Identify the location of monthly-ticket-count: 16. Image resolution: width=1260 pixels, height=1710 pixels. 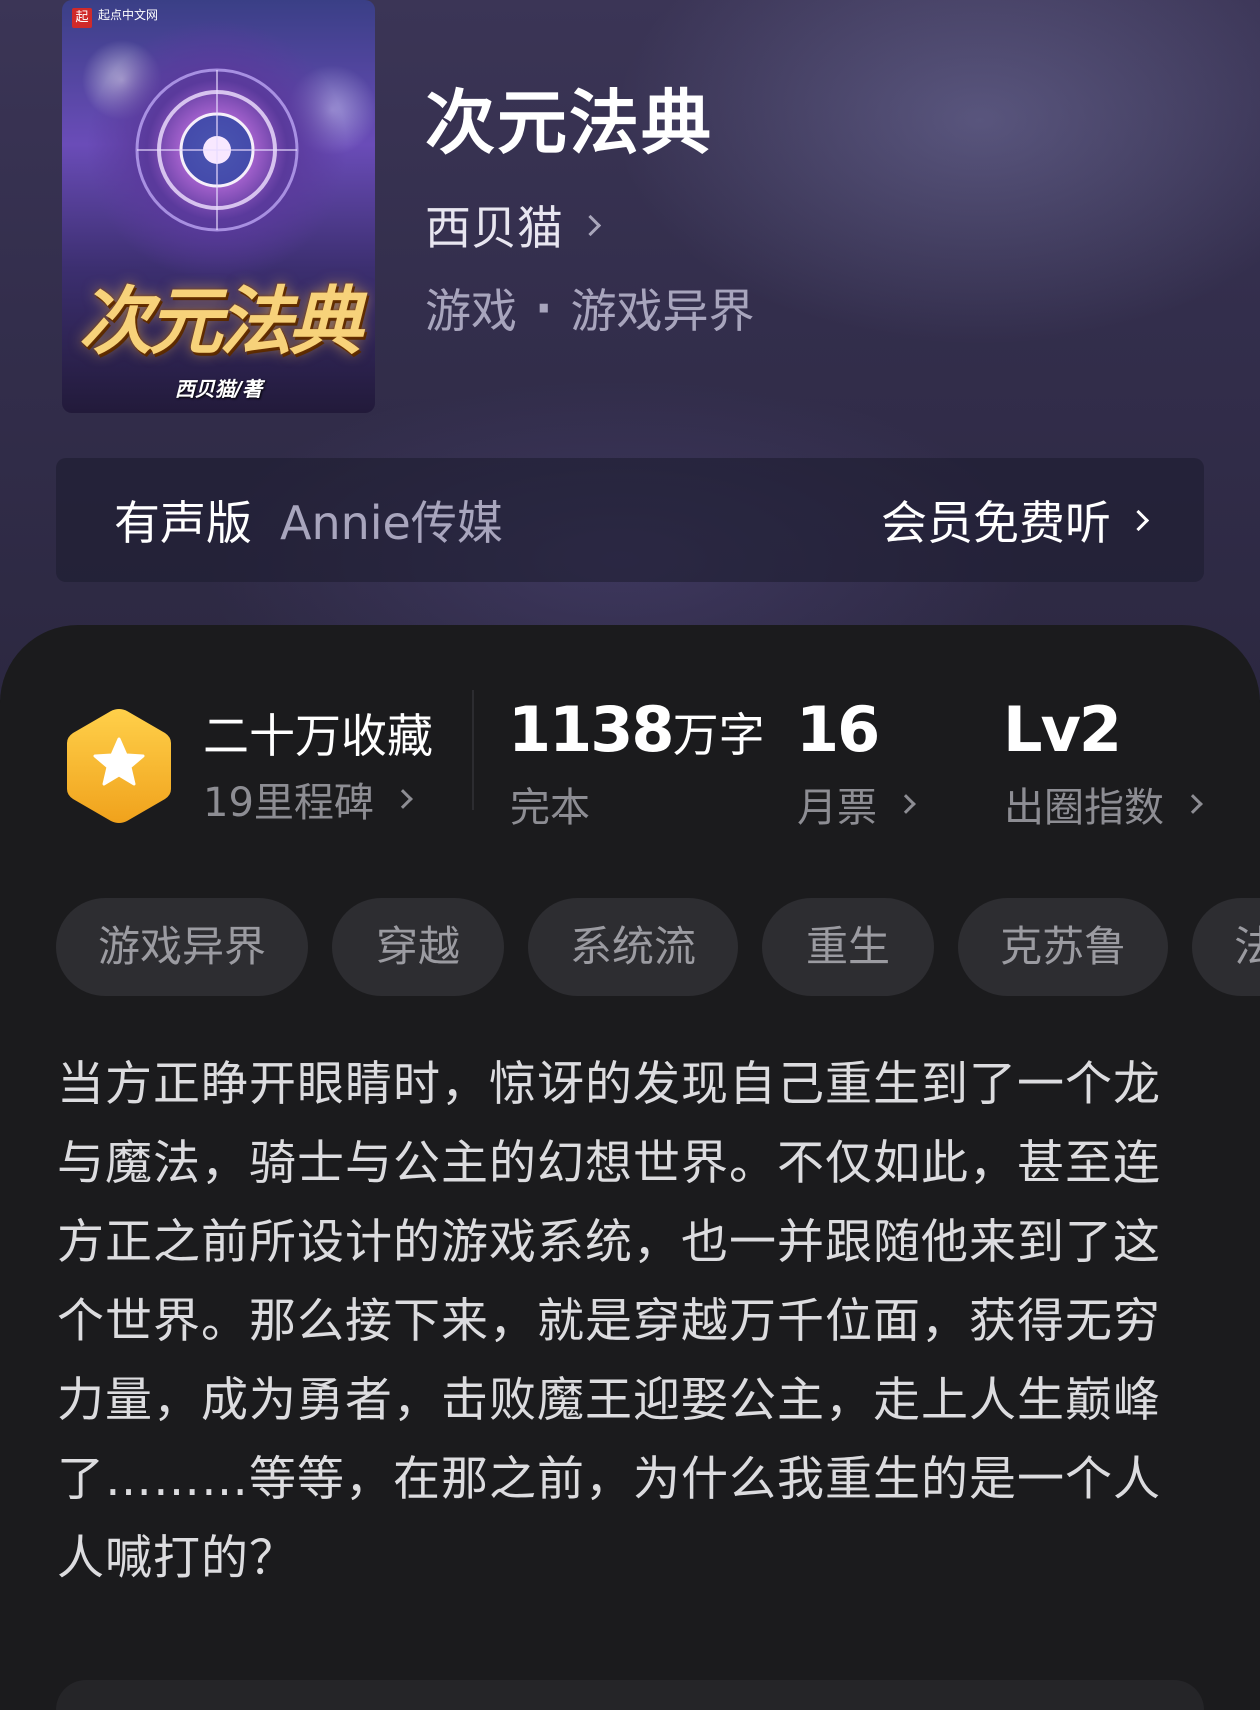
(838, 729).